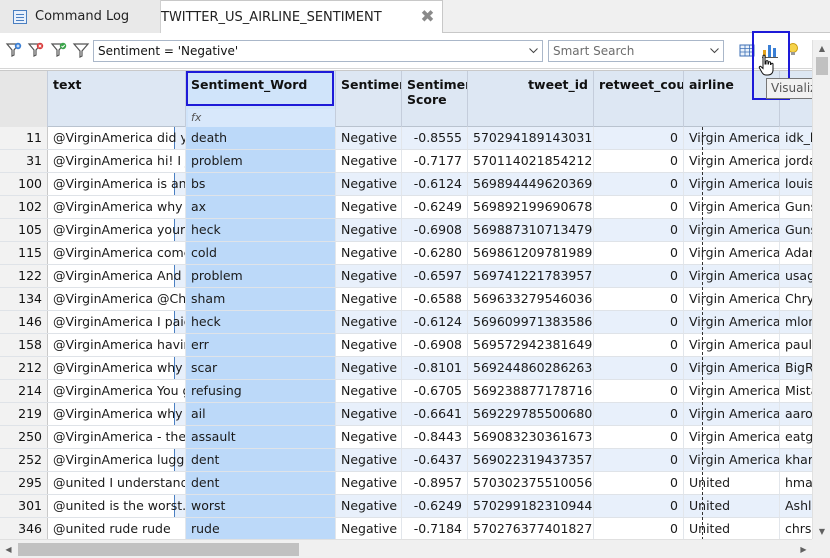 The height and width of the screenshot is (558, 830). Describe the element at coordinates (117, 322) in the screenshot. I see `cell-text: @VirginAmerica I paid th` at that location.